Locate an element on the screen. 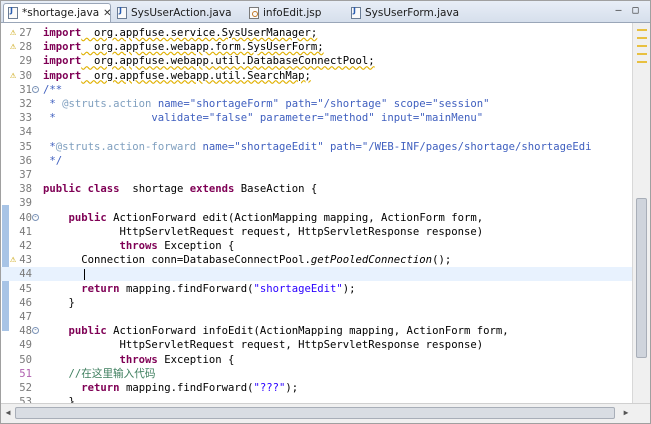 The height and width of the screenshot is (424, 651). scroll-left-icon: ◀ is located at coordinates (8, 413).